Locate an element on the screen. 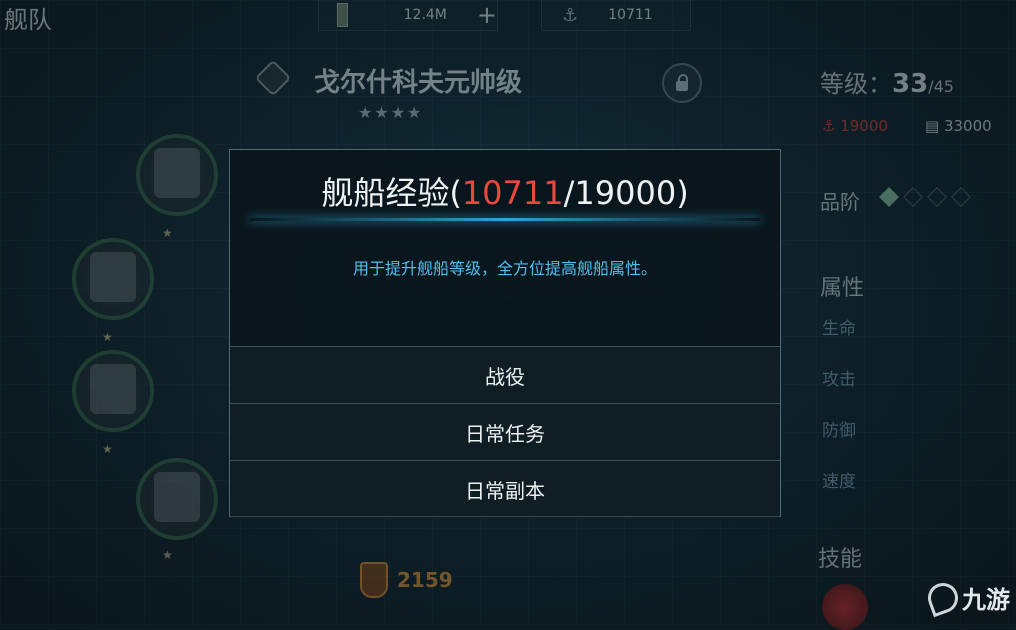  anchor-icon: ⚓ is located at coordinates (570, 15).